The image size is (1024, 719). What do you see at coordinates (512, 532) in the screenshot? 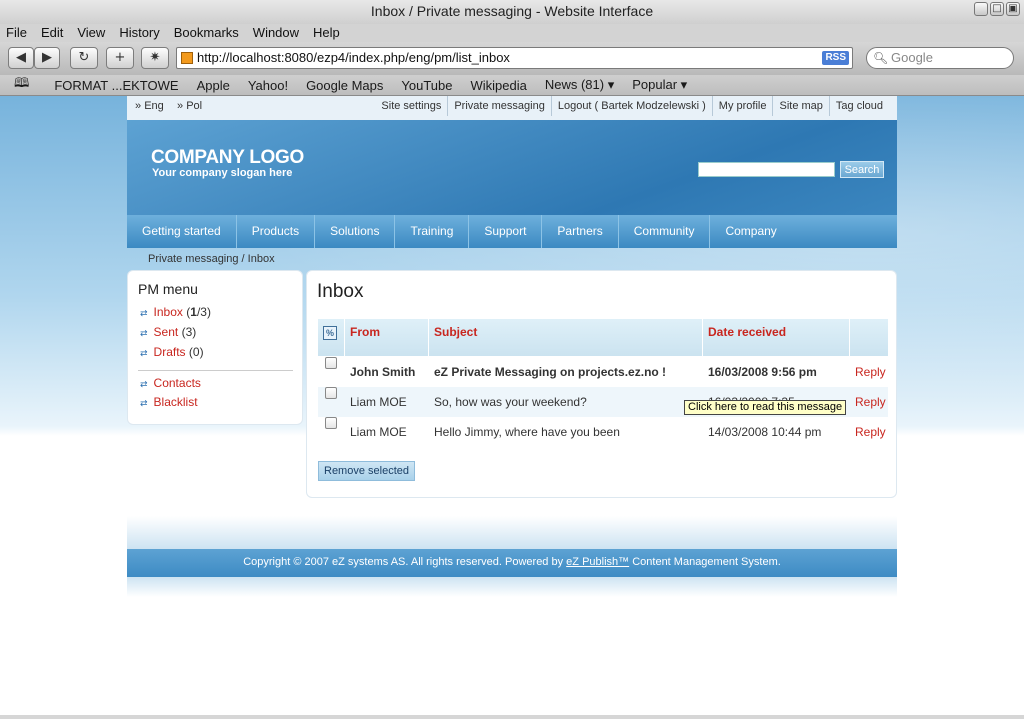
I see `footer-shade` at bounding box center [512, 532].